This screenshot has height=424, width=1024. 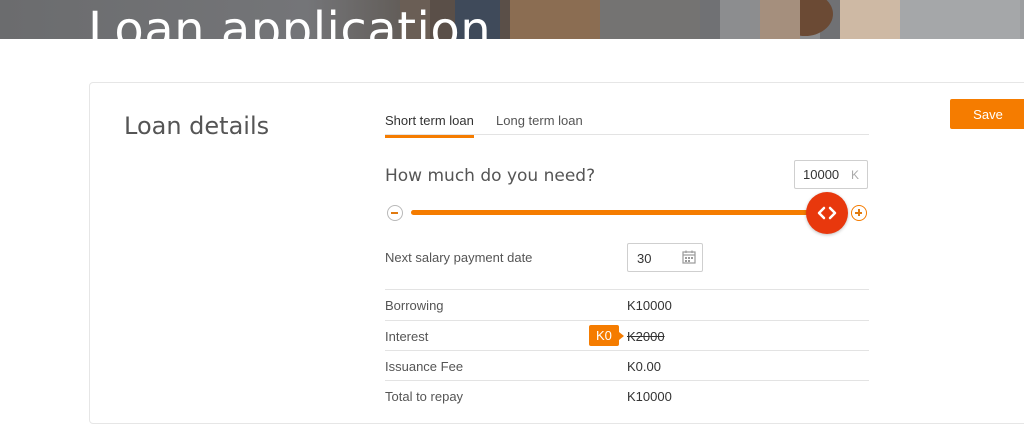 I want to click on amount-slider-track, so click(x=626, y=212).